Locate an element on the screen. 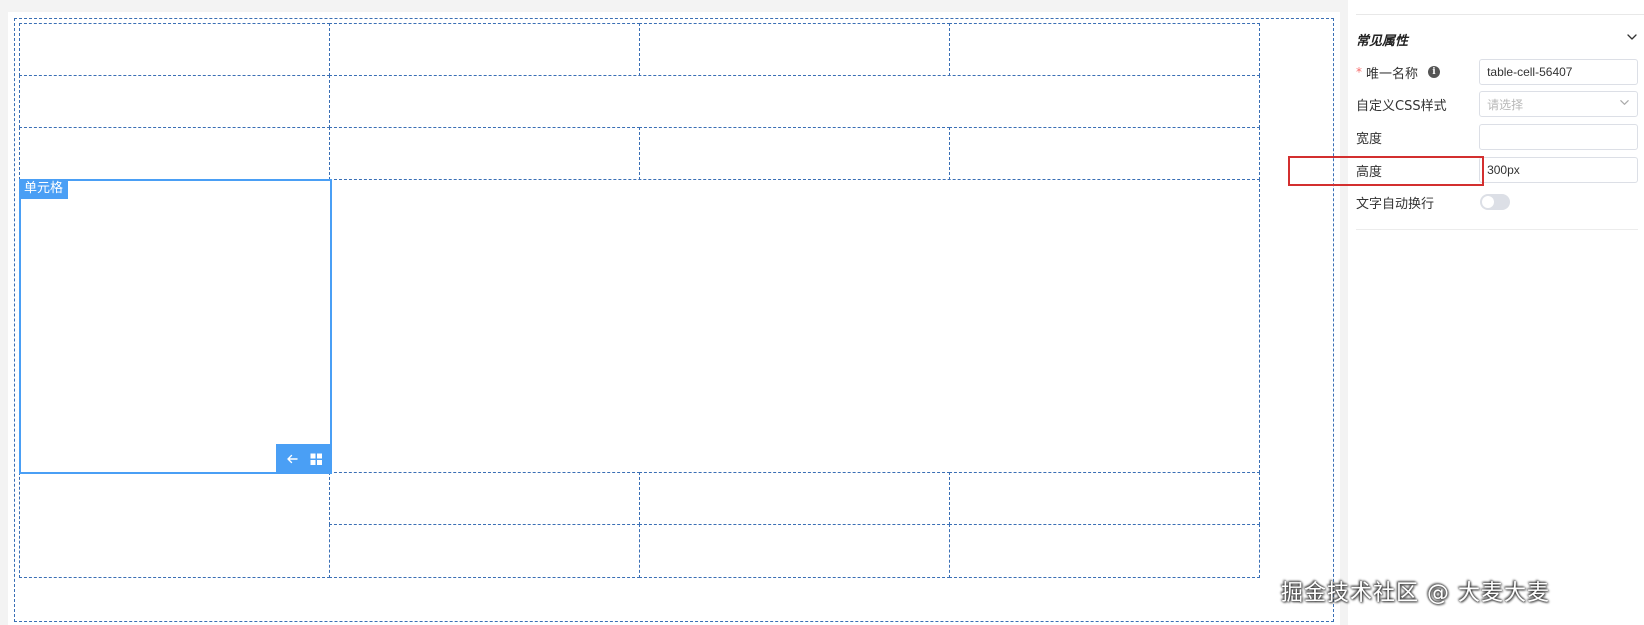 The width and height of the screenshot is (1644, 625). arrow-left-icon is located at coordinates (292, 459).